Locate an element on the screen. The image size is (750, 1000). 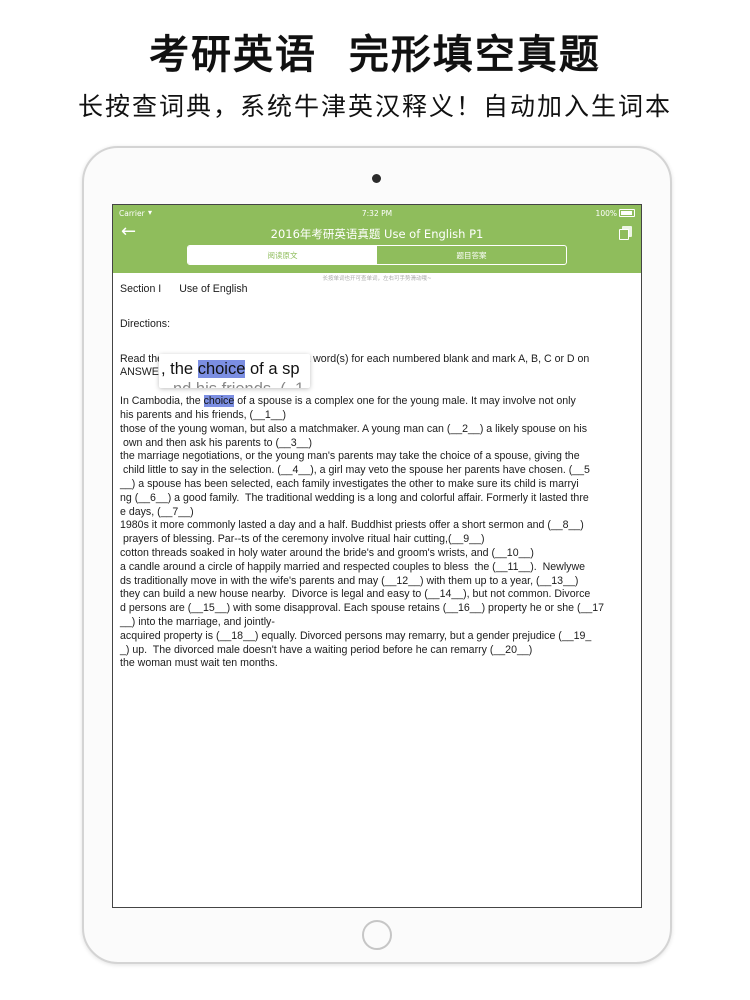
section-title: Use of English is located at coordinates (213, 289).